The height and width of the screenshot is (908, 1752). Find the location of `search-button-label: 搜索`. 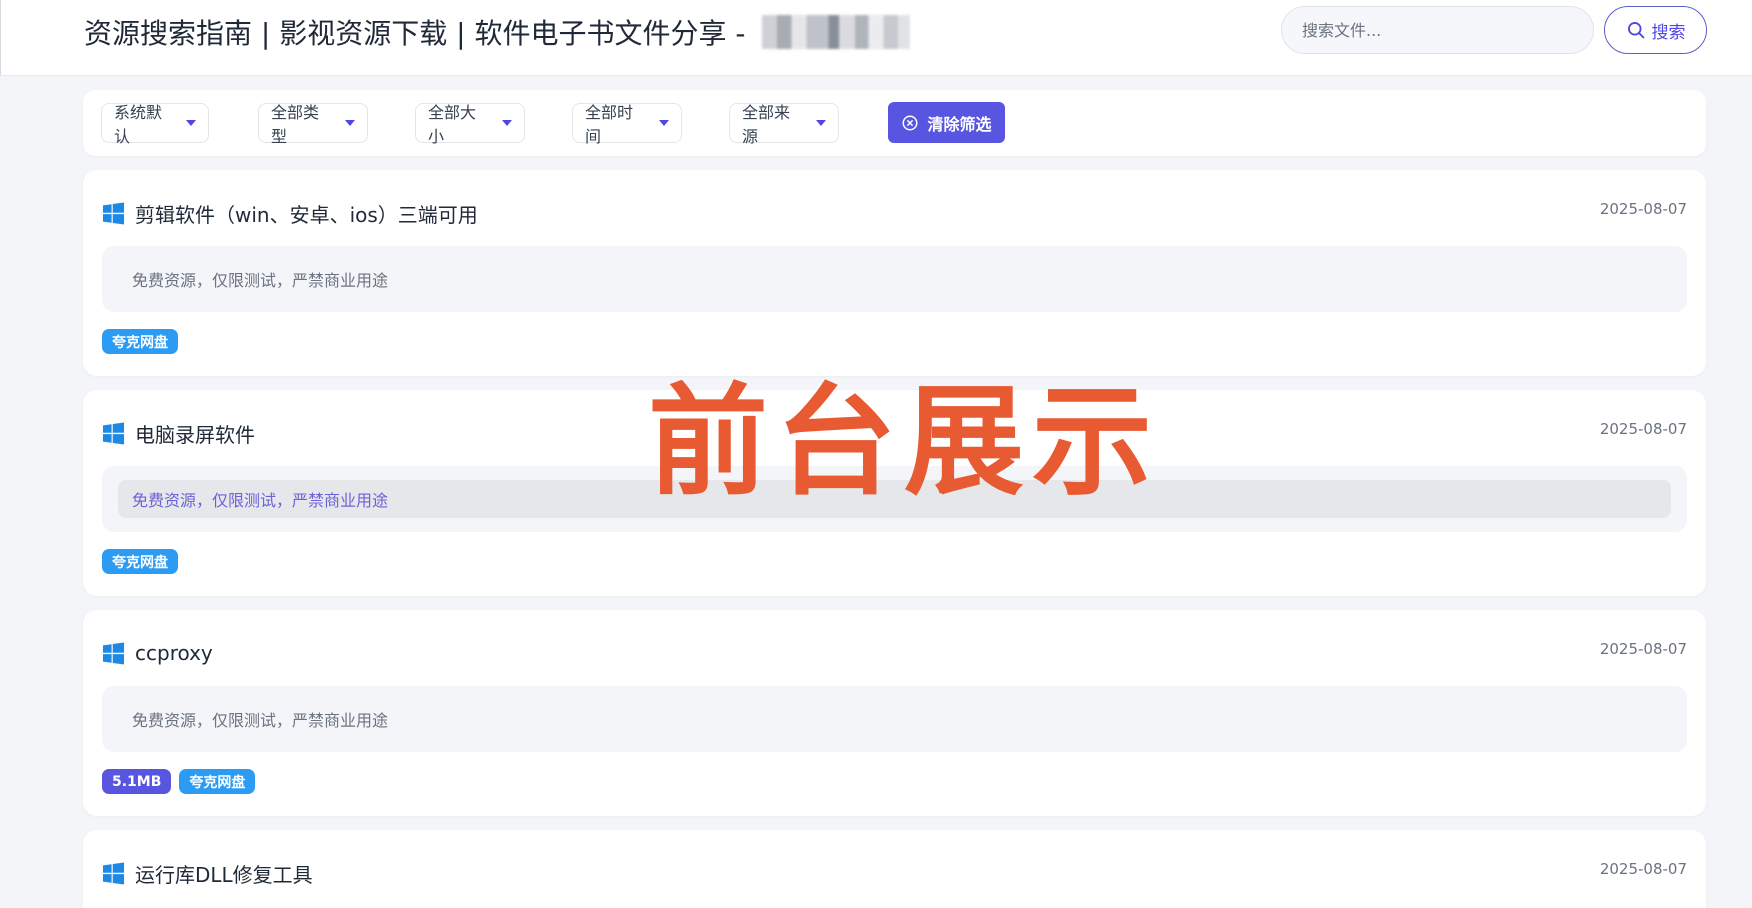

search-button-label: 搜索 is located at coordinates (1668, 32).